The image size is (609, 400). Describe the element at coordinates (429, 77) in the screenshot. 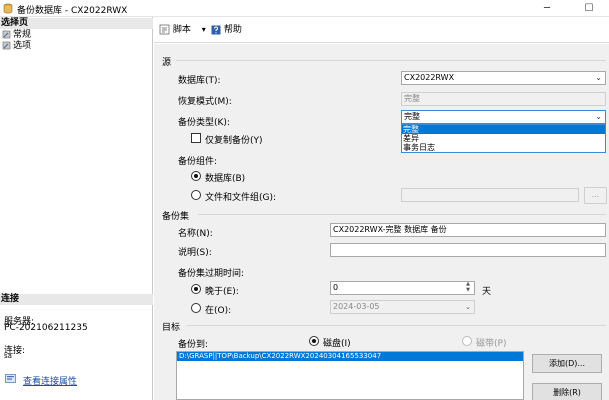

I see `database-value: CX2022RWX` at that location.